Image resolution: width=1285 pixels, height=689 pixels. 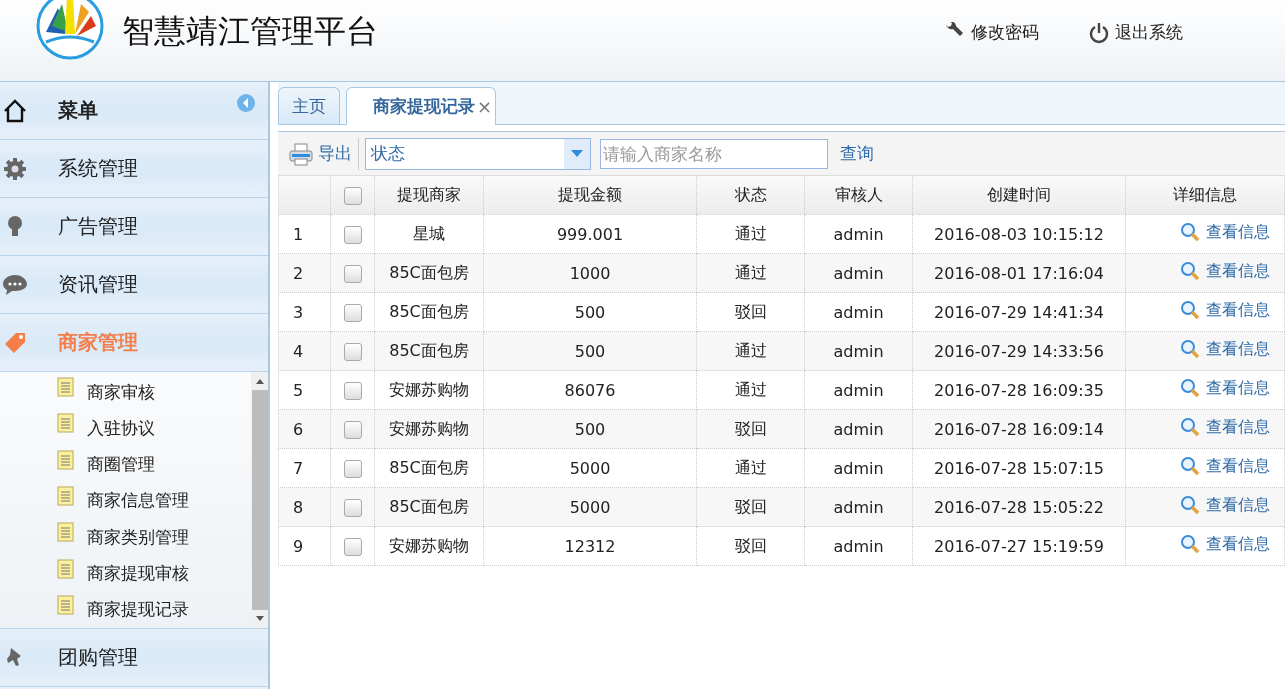 What do you see at coordinates (246, 102) in the screenshot?
I see `collapse-icon` at bounding box center [246, 102].